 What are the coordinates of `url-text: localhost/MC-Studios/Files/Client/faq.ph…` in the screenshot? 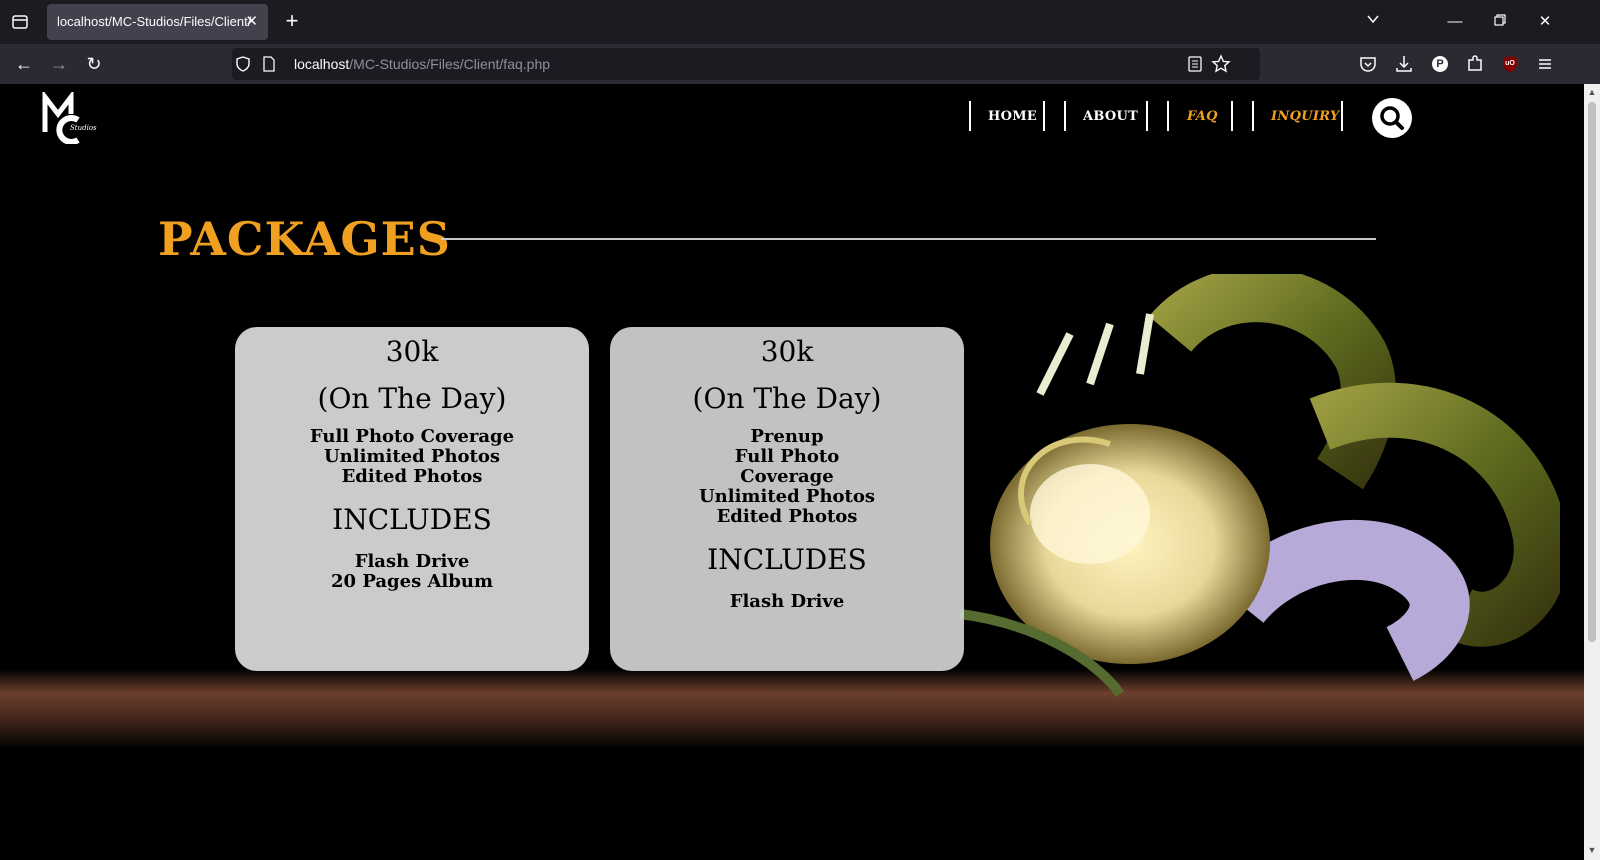 It's located at (422, 64).